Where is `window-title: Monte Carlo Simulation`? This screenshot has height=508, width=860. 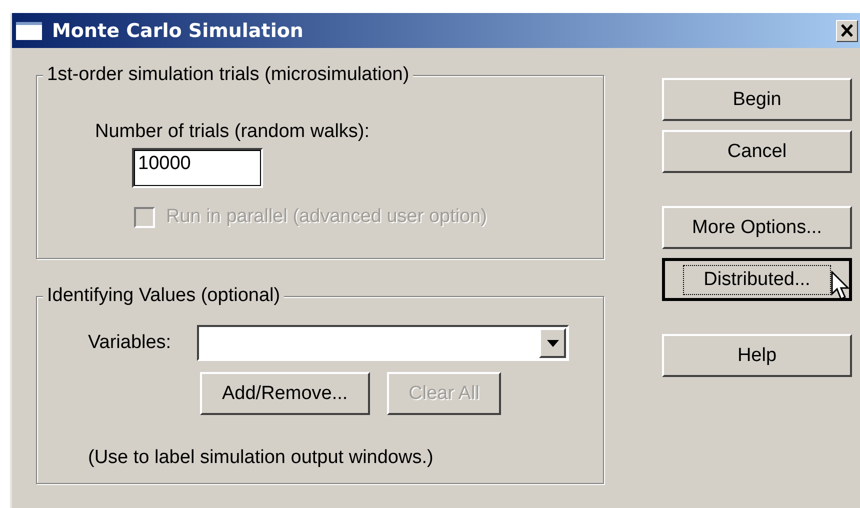 window-title: Monte Carlo Simulation is located at coordinates (178, 31).